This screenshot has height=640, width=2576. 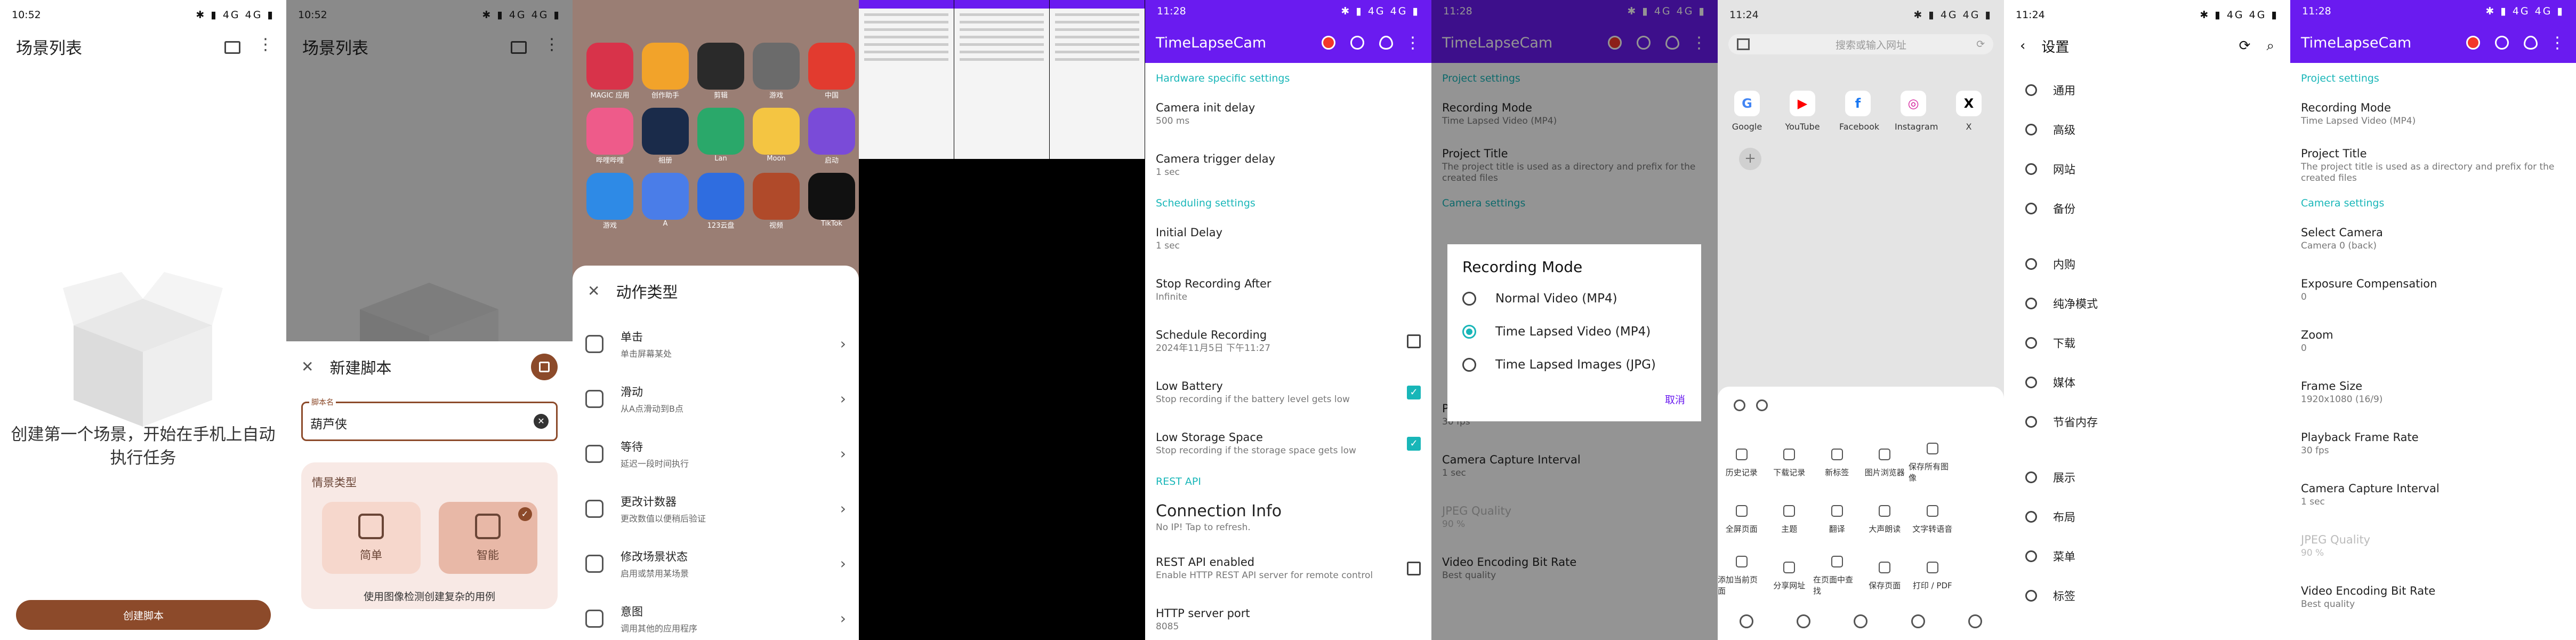 I want to click on setting-row: Connection Info No IP! Tap to refresh., so click(x=1288, y=517).